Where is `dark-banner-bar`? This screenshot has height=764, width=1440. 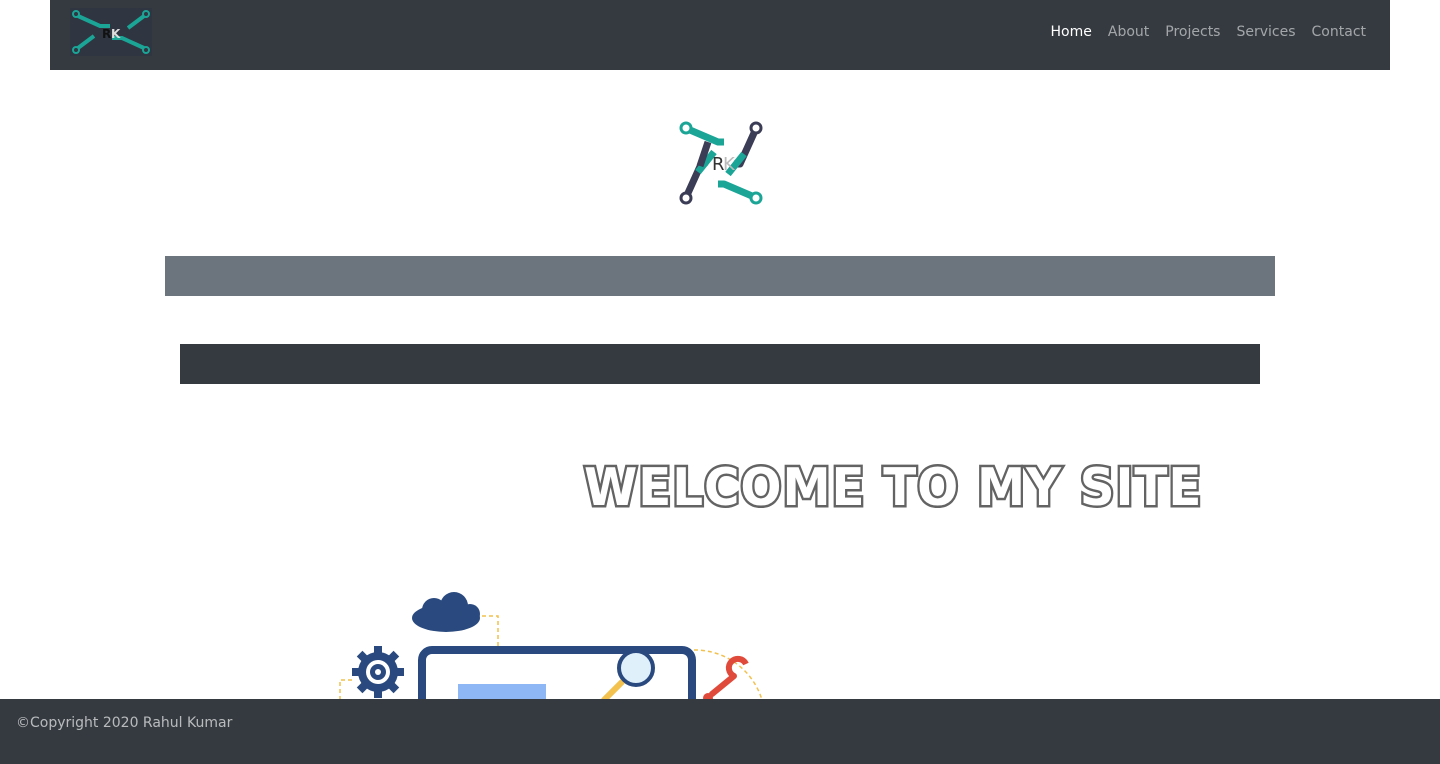 dark-banner-bar is located at coordinates (720, 364).